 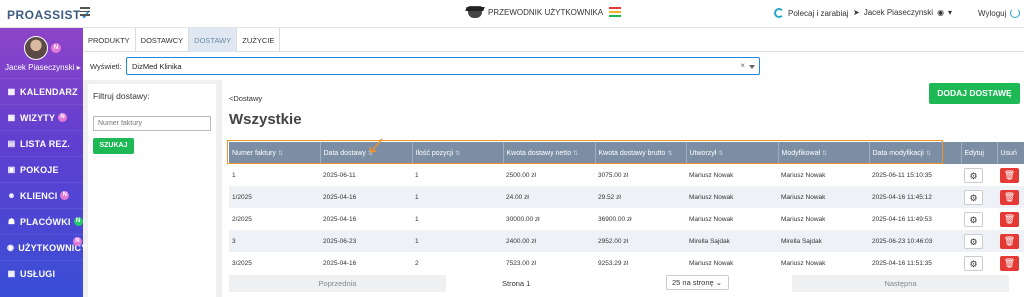 What do you see at coordinates (992, 13) in the screenshot?
I see `logout-label: Wyloguj` at bounding box center [992, 13].